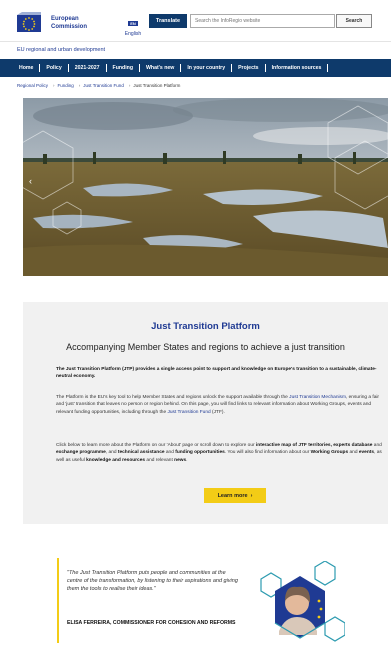  What do you see at coordinates (29, 68) in the screenshot?
I see `nav-item-home: Home` at bounding box center [29, 68].